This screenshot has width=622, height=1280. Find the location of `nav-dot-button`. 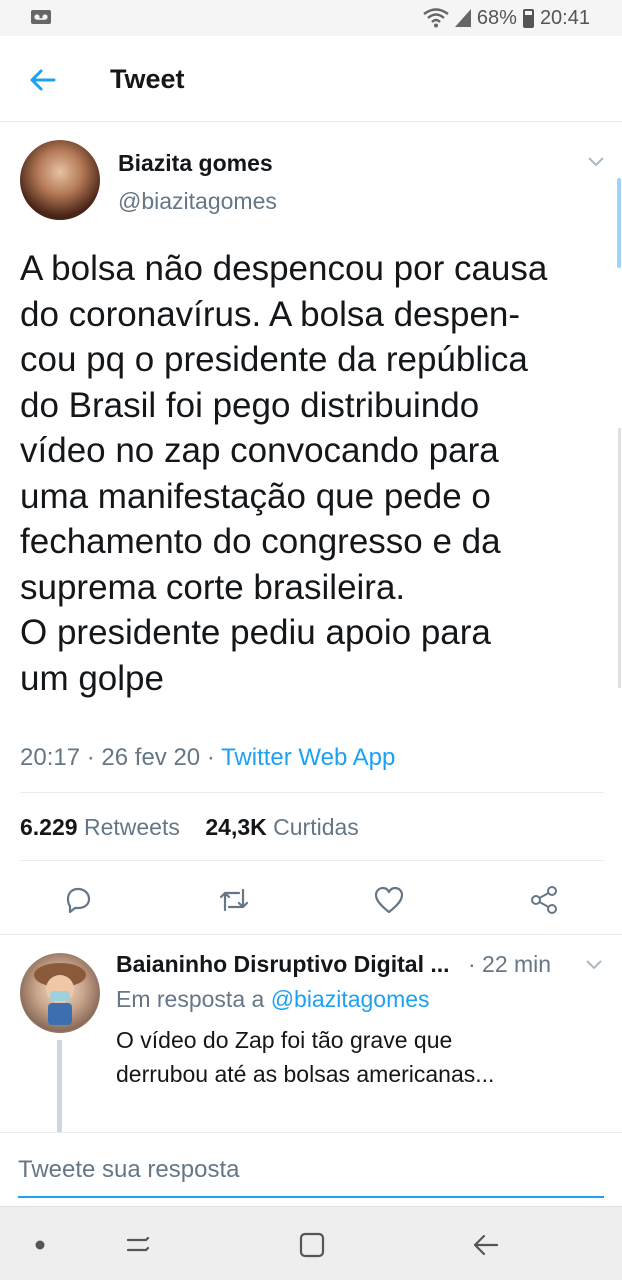

nav-dot-button is located at coordinates (40, 1245).